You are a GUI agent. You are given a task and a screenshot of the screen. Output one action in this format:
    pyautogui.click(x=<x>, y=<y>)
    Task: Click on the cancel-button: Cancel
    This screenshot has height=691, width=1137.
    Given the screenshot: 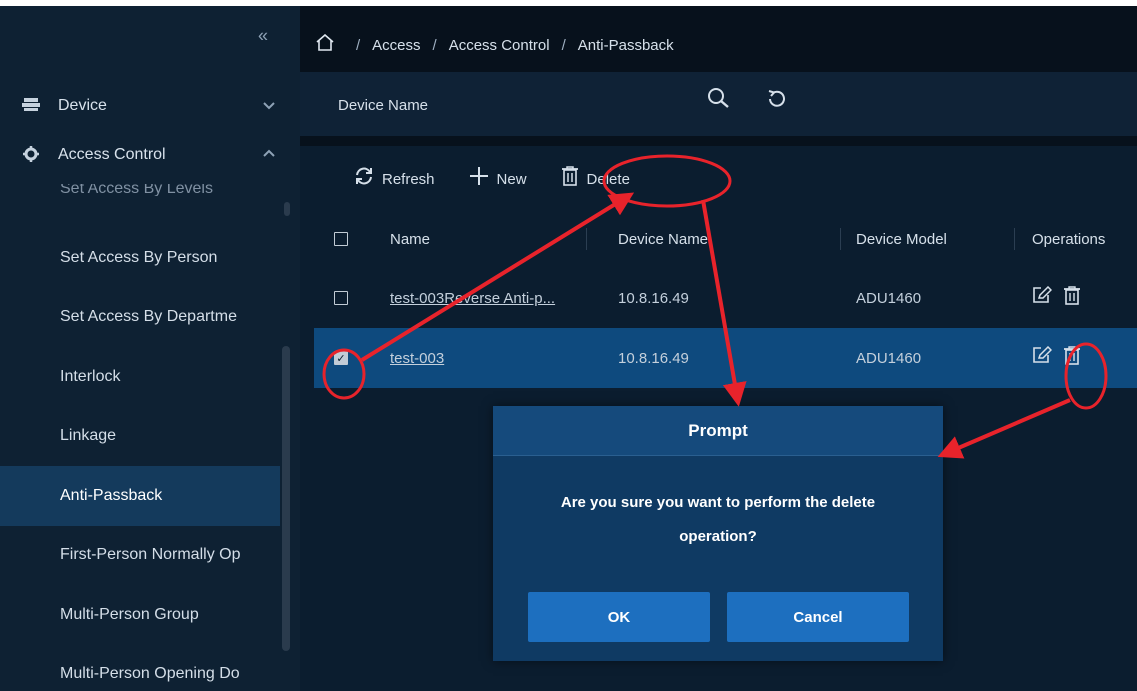 What is the action you would take?
    pyautogui.click(x=818, y=617)
    